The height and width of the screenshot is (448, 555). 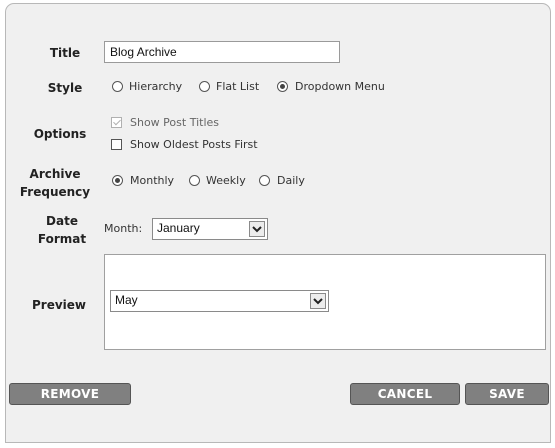 What do you see at coordinates (70, 394) in the screenshot?
I see `remove-button: REMOVE` at bounding box center [70, 394].